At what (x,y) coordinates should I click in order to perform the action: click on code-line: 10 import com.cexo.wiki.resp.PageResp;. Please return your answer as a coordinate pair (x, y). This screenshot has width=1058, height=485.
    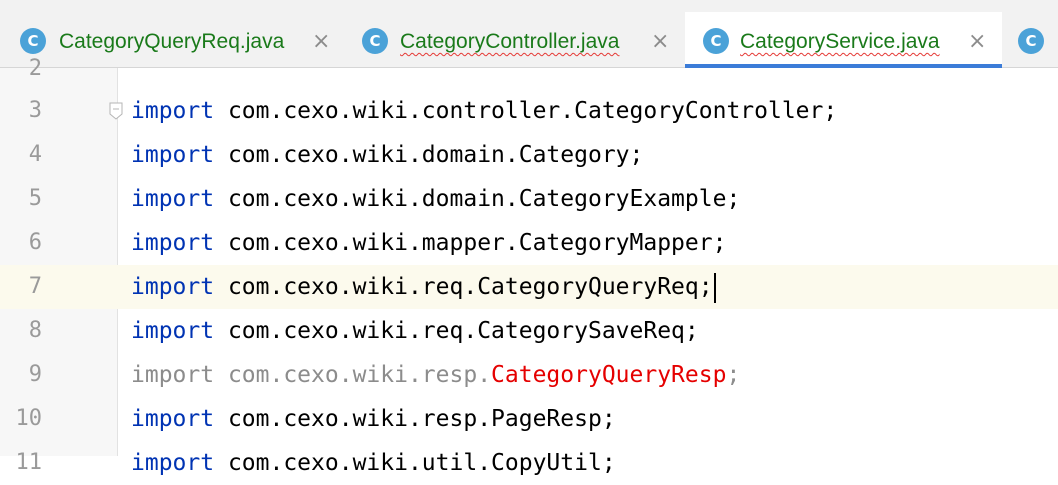
    Looking at the image, I should click on (529, 419).